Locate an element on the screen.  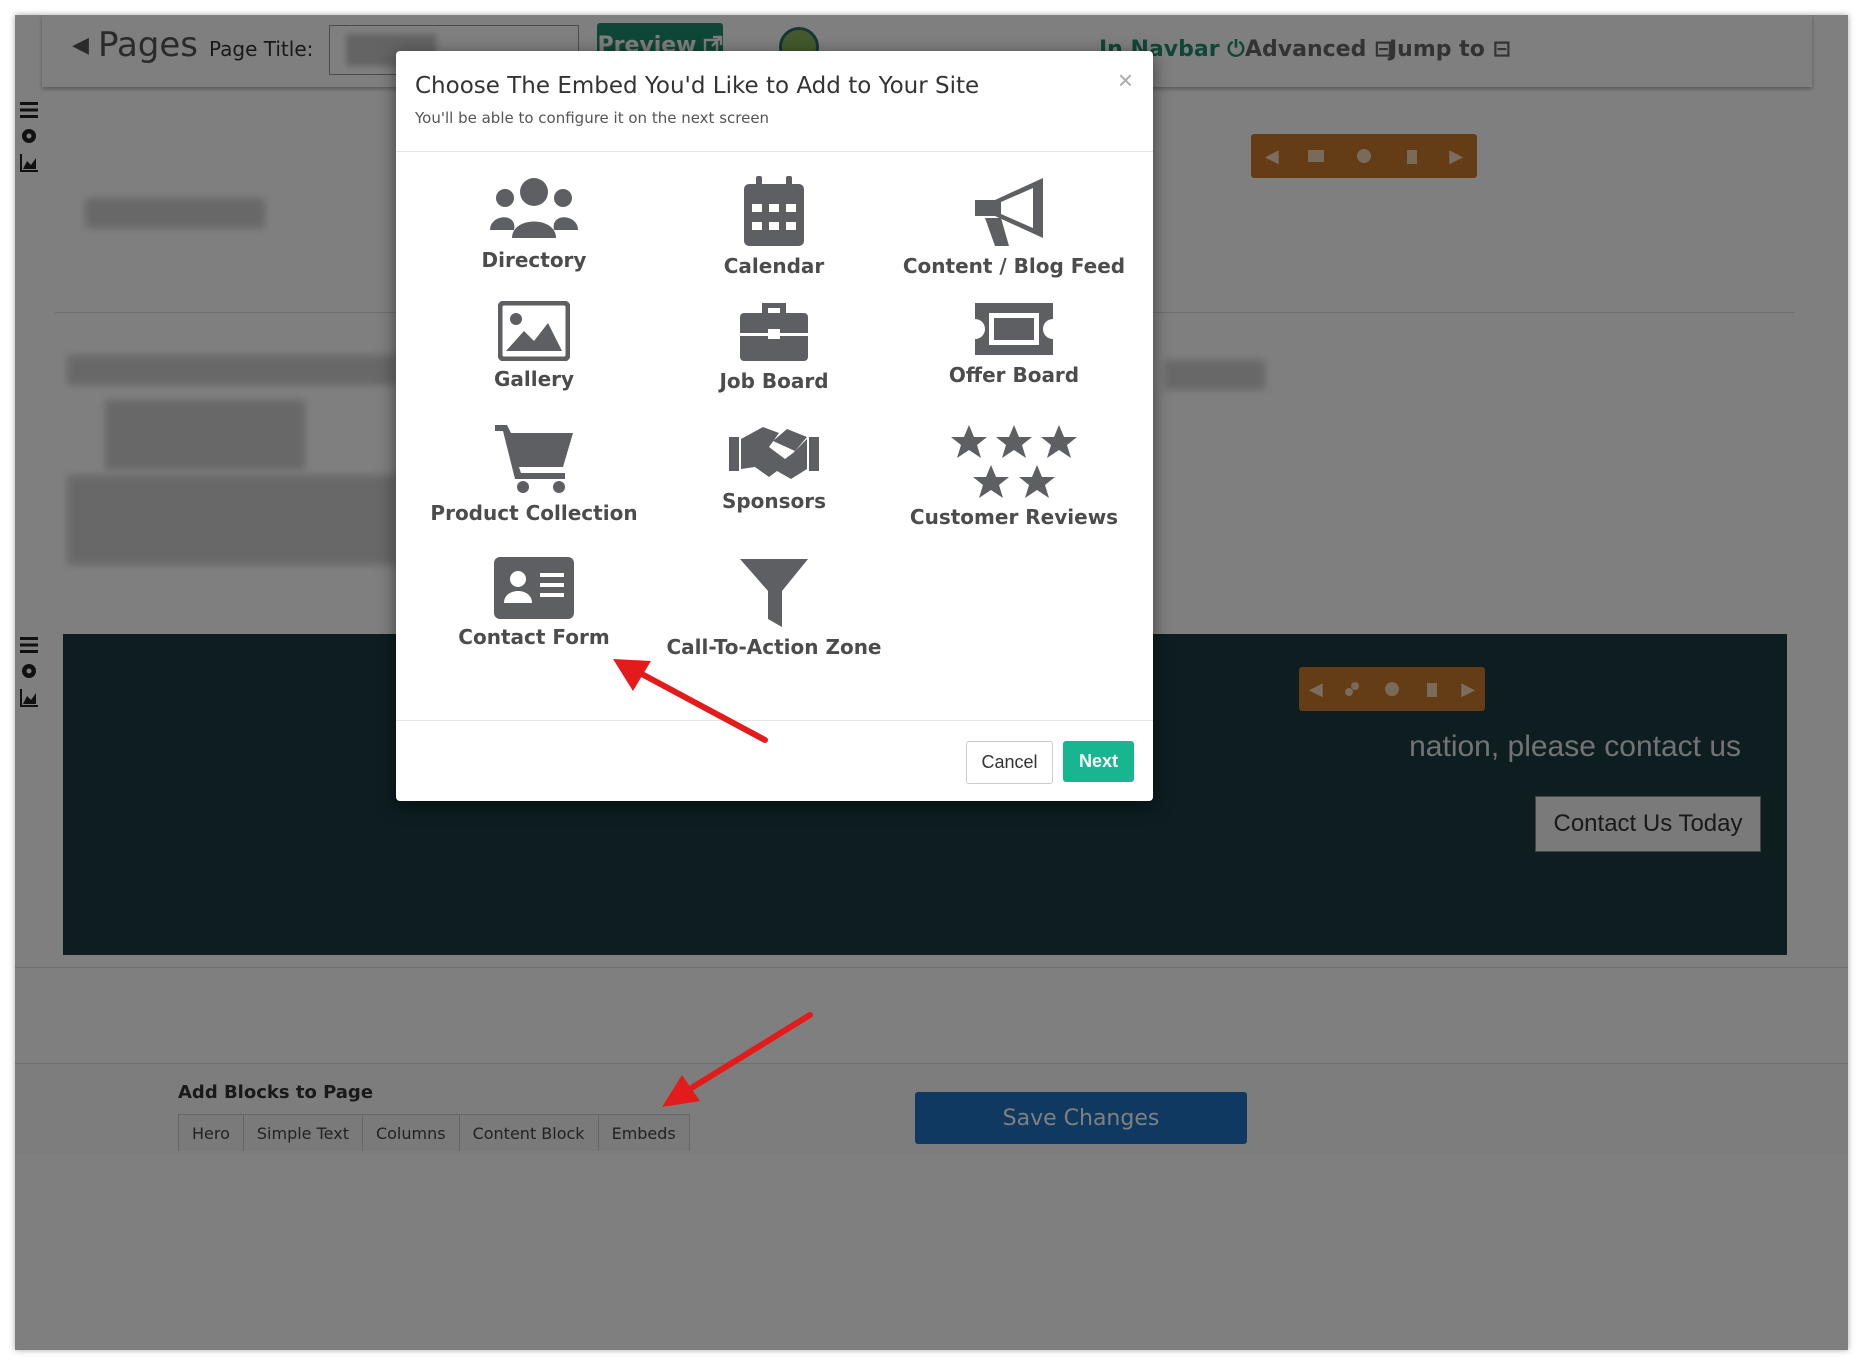
embed-label: Directory is located at coordinates (534, 260).